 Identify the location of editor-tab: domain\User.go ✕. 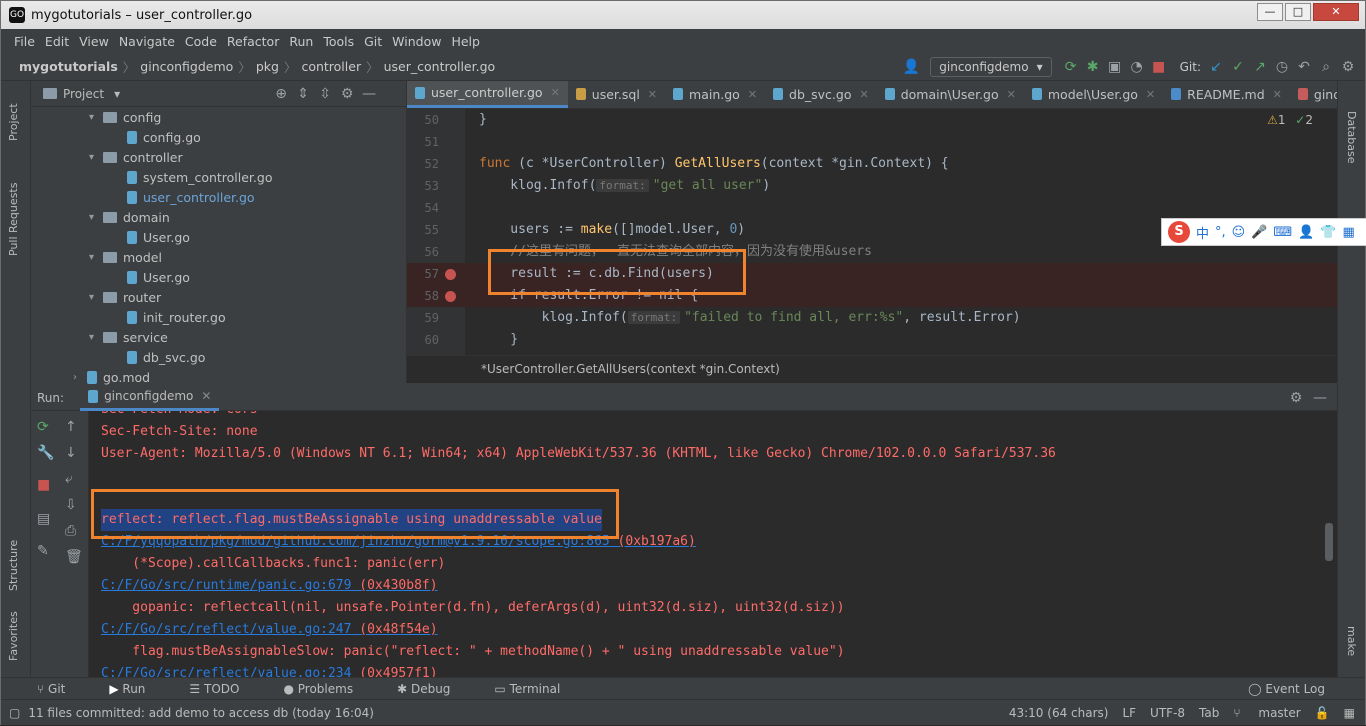
(950, 94).